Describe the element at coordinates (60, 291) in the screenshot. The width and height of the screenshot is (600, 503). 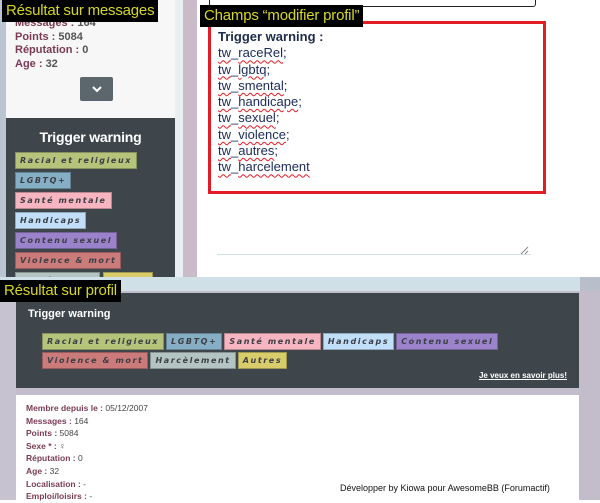
I see `caption-profile: Résultat sur profil` at that location.